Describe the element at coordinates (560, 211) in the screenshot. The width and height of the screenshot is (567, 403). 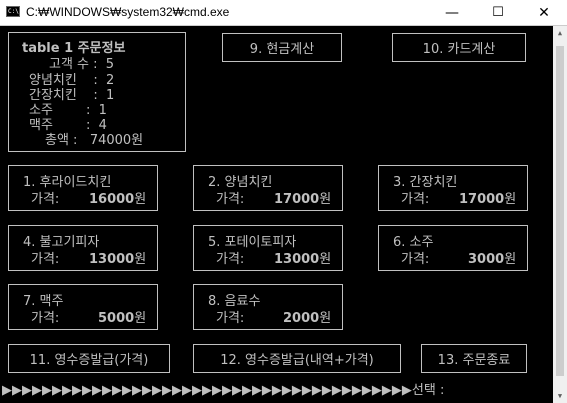
I see `scroll-thumb` at that location.